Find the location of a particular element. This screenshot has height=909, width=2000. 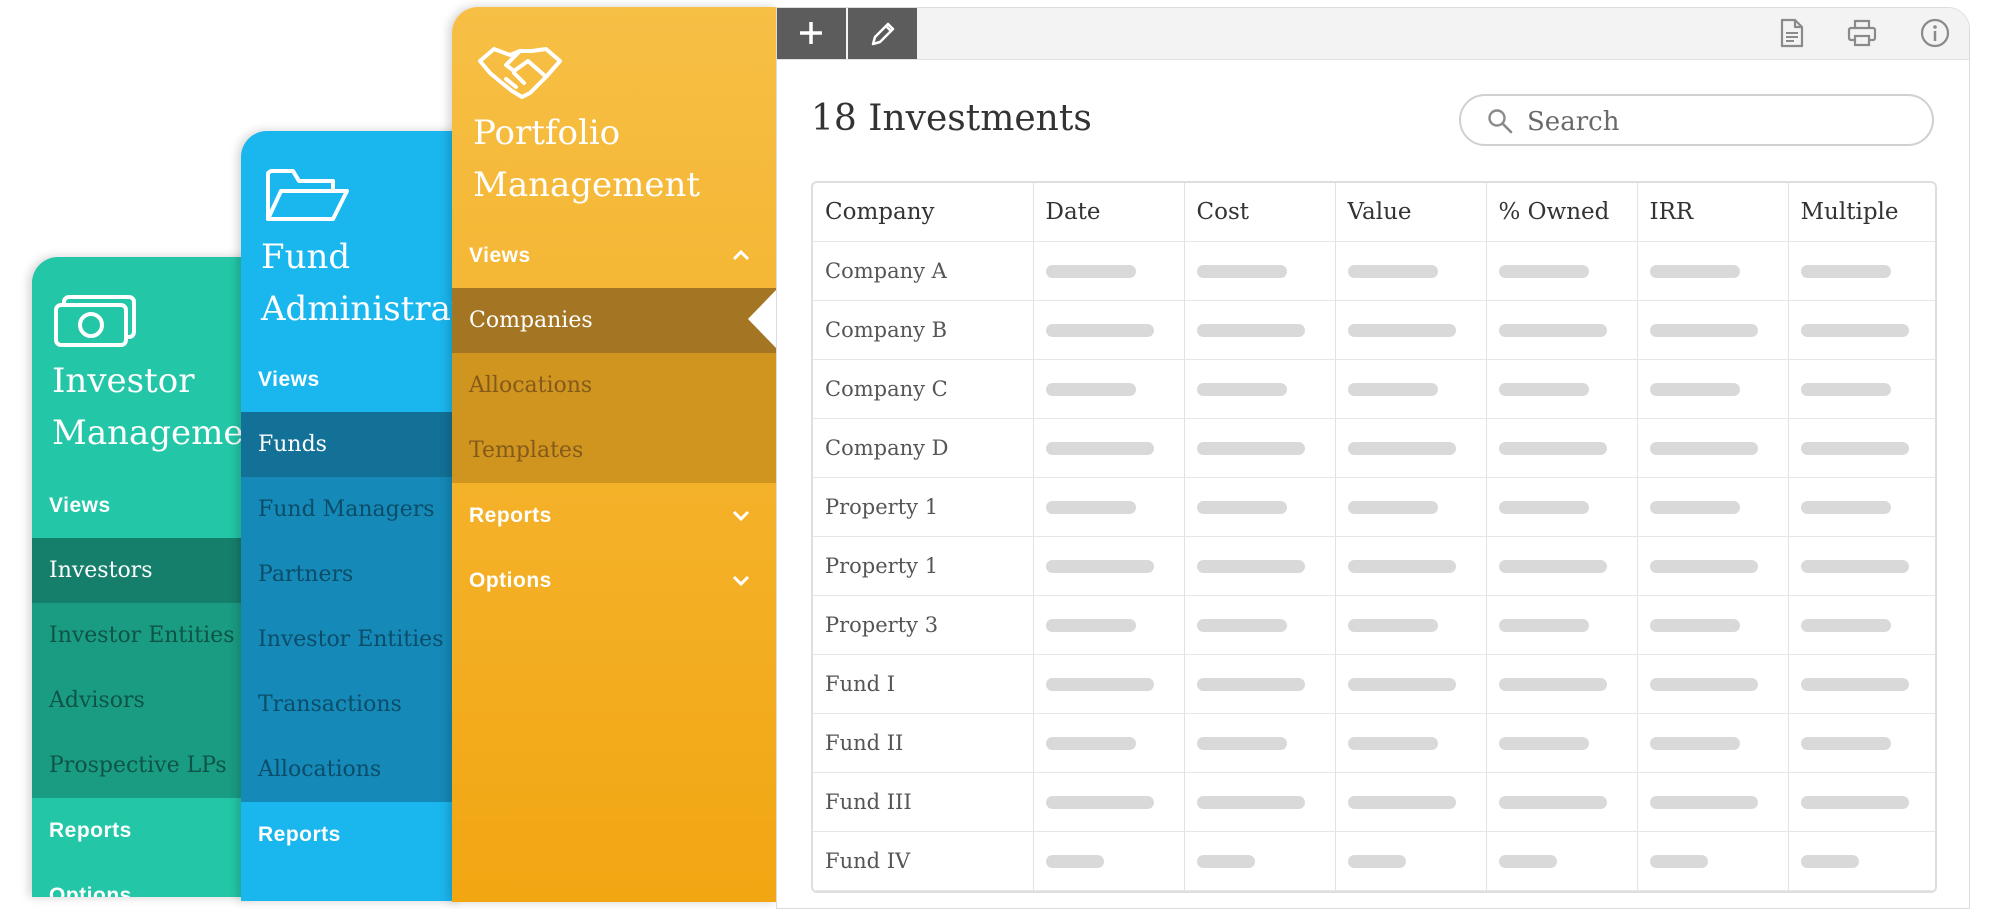

column-header-multiple: Multiple is located at coordinates (1861, 212).